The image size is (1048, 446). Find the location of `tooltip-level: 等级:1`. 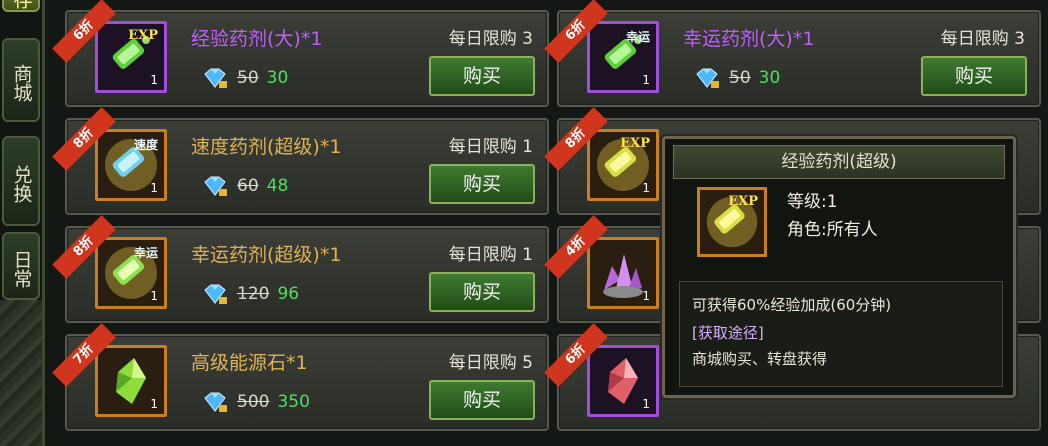

tooltip-level: 等级:1 is located at coordinates (812, 202).